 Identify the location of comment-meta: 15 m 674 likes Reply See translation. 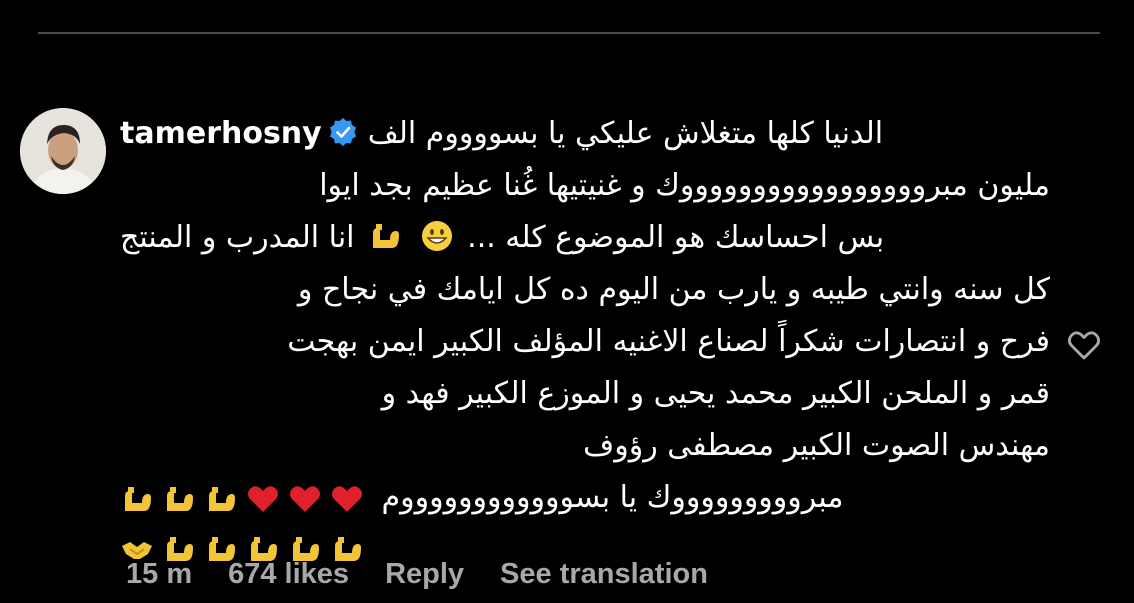
(417, 574).